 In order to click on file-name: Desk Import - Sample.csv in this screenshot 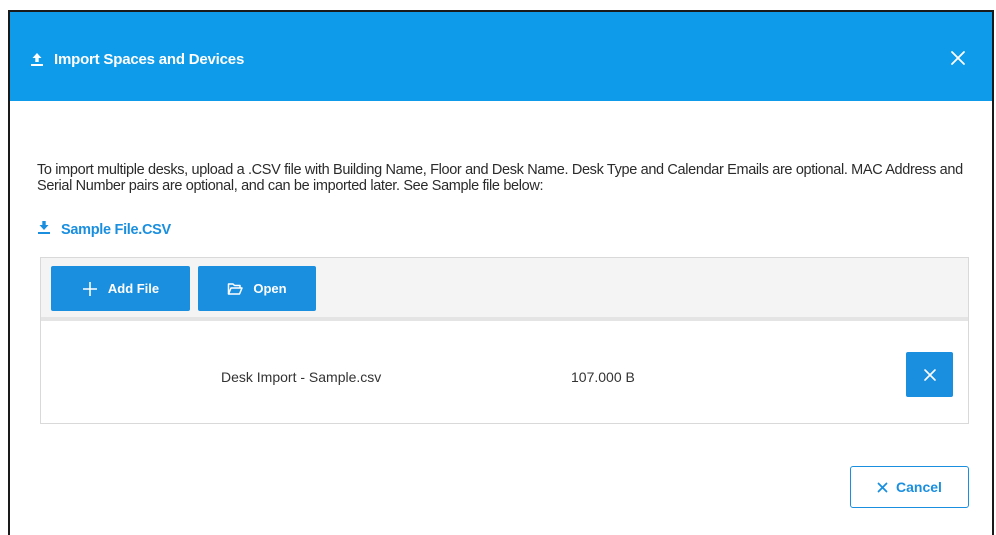, I will do `click(301, 377)`.